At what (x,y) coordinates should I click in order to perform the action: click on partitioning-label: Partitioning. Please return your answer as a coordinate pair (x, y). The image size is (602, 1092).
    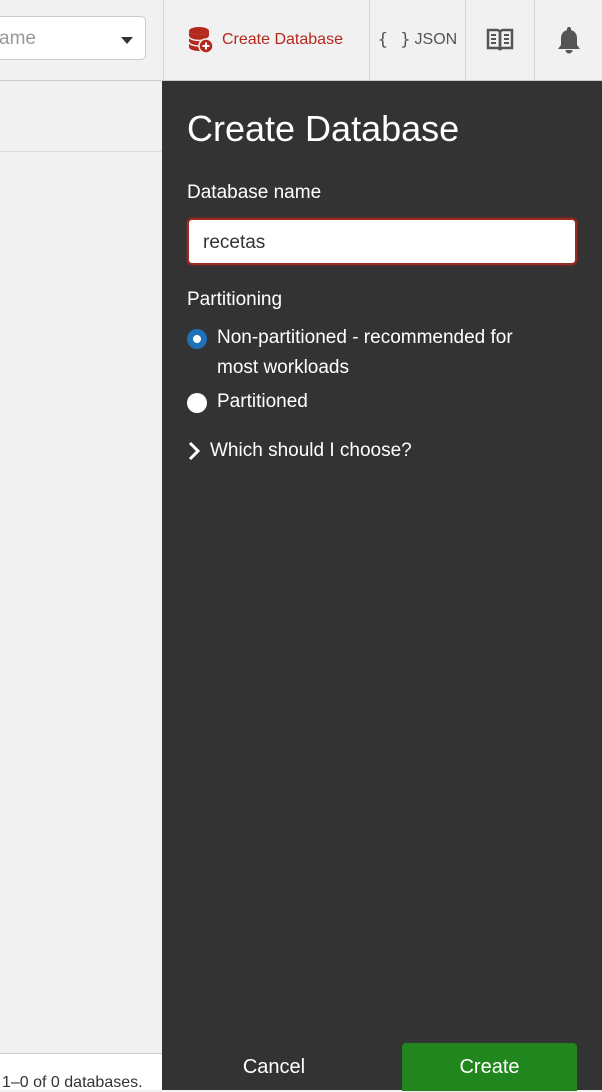
    Looking at the image, I should click on (235, 299).